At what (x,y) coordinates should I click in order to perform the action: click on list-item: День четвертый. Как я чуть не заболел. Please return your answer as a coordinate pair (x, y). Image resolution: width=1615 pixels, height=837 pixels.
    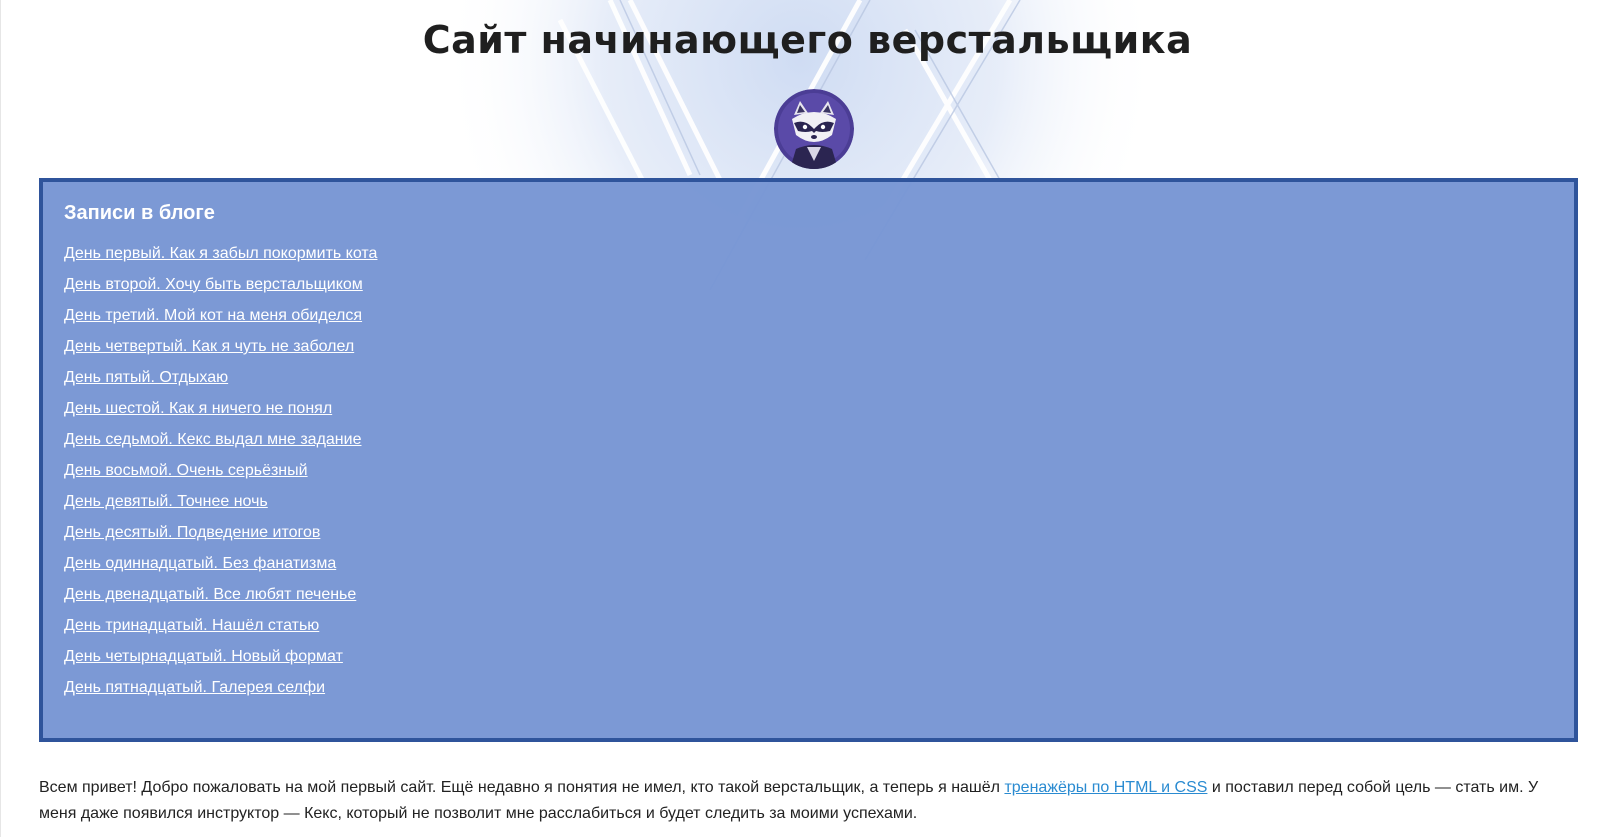
    Looking at the image, I should click on (220, 353).